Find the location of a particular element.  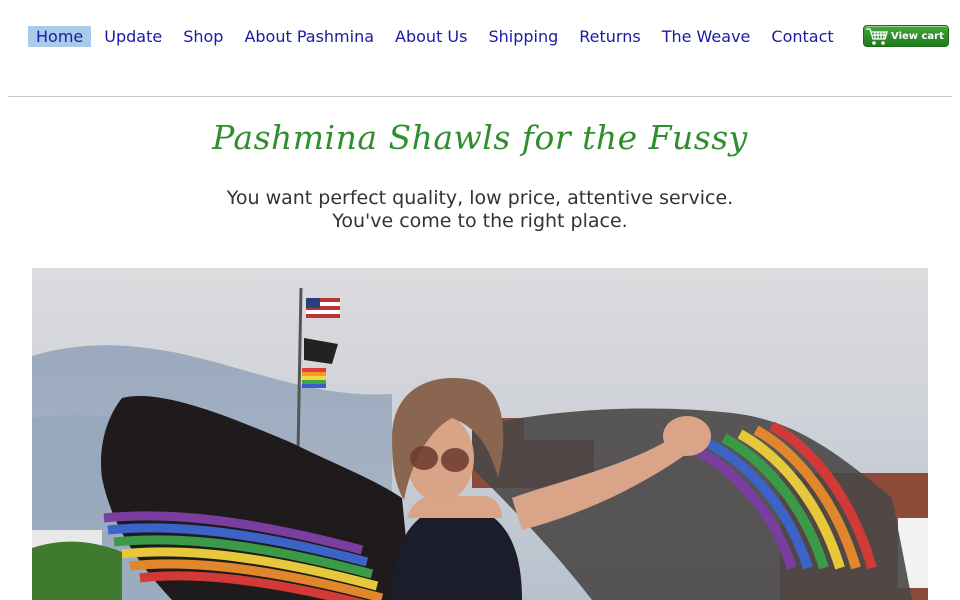

nav-about-pashmina: About Pashmina is located at coordinates (309, 36).